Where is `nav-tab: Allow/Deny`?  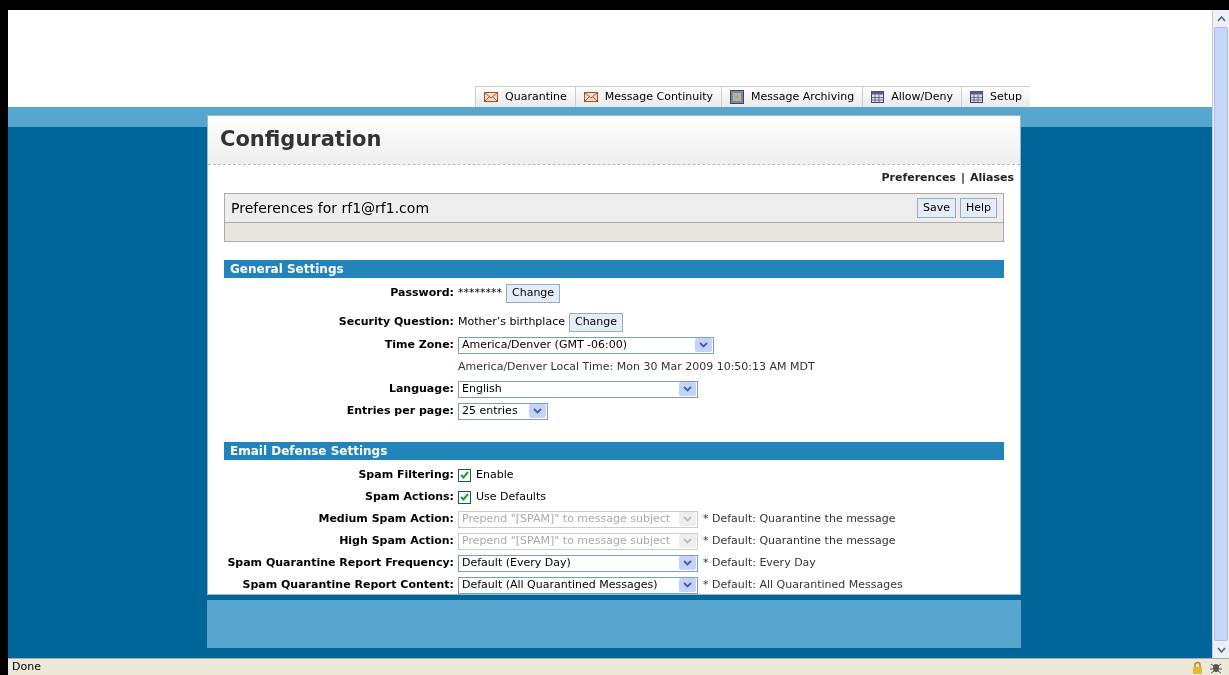 nav-tab: Allow/Deny is located at coordinates (911, 96).